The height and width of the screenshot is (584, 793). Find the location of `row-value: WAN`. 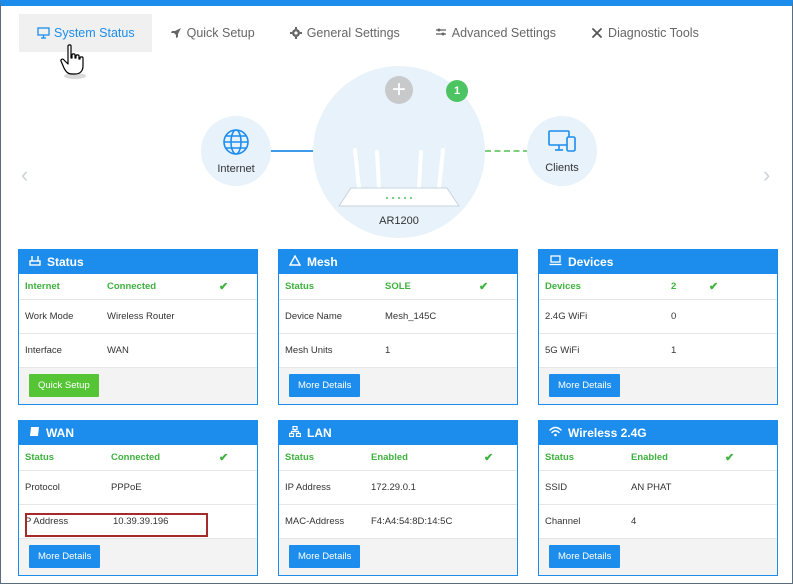

row-value: WAN is located at coordinates (118, 350).